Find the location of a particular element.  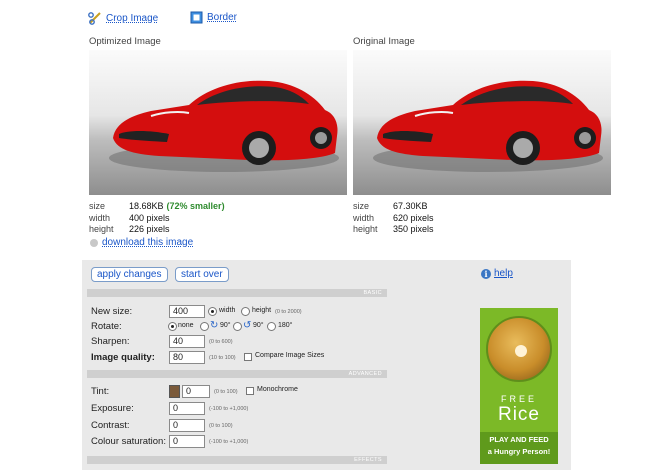

freerice-ad: FREE Rice PLAY AND FEED a Hungry Person! is located at coordinates (519, 386).